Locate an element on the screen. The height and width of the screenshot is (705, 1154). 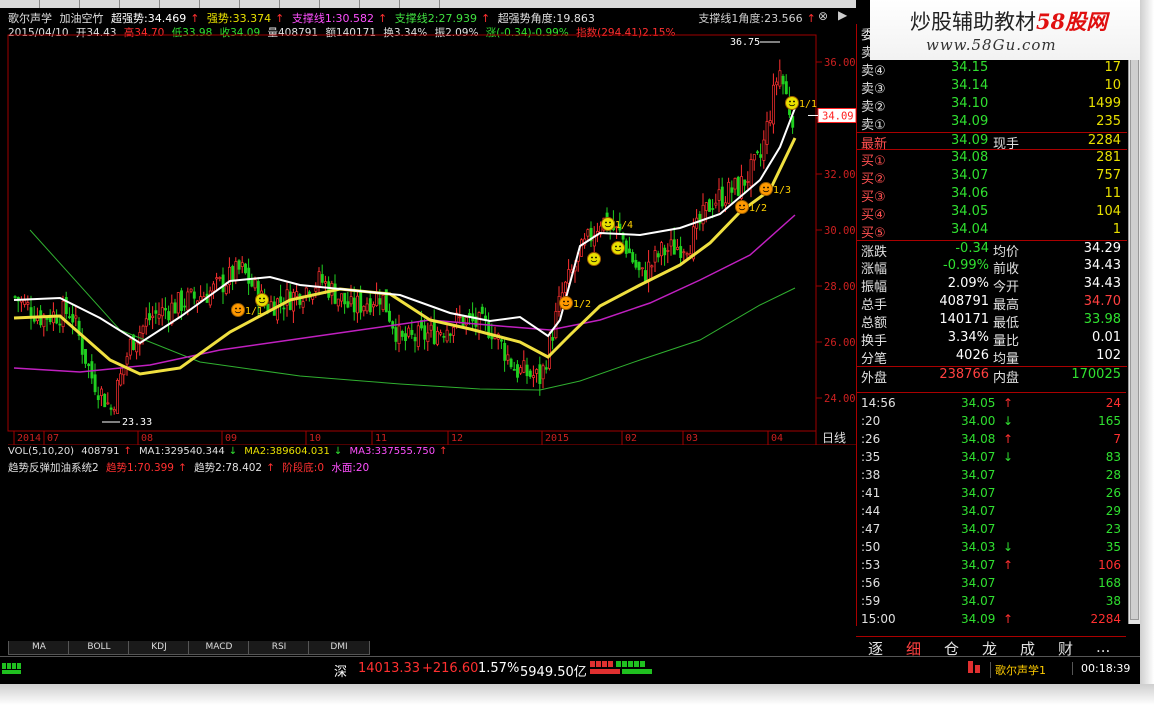
signal-face-eye is located at coordinates (620, 246).